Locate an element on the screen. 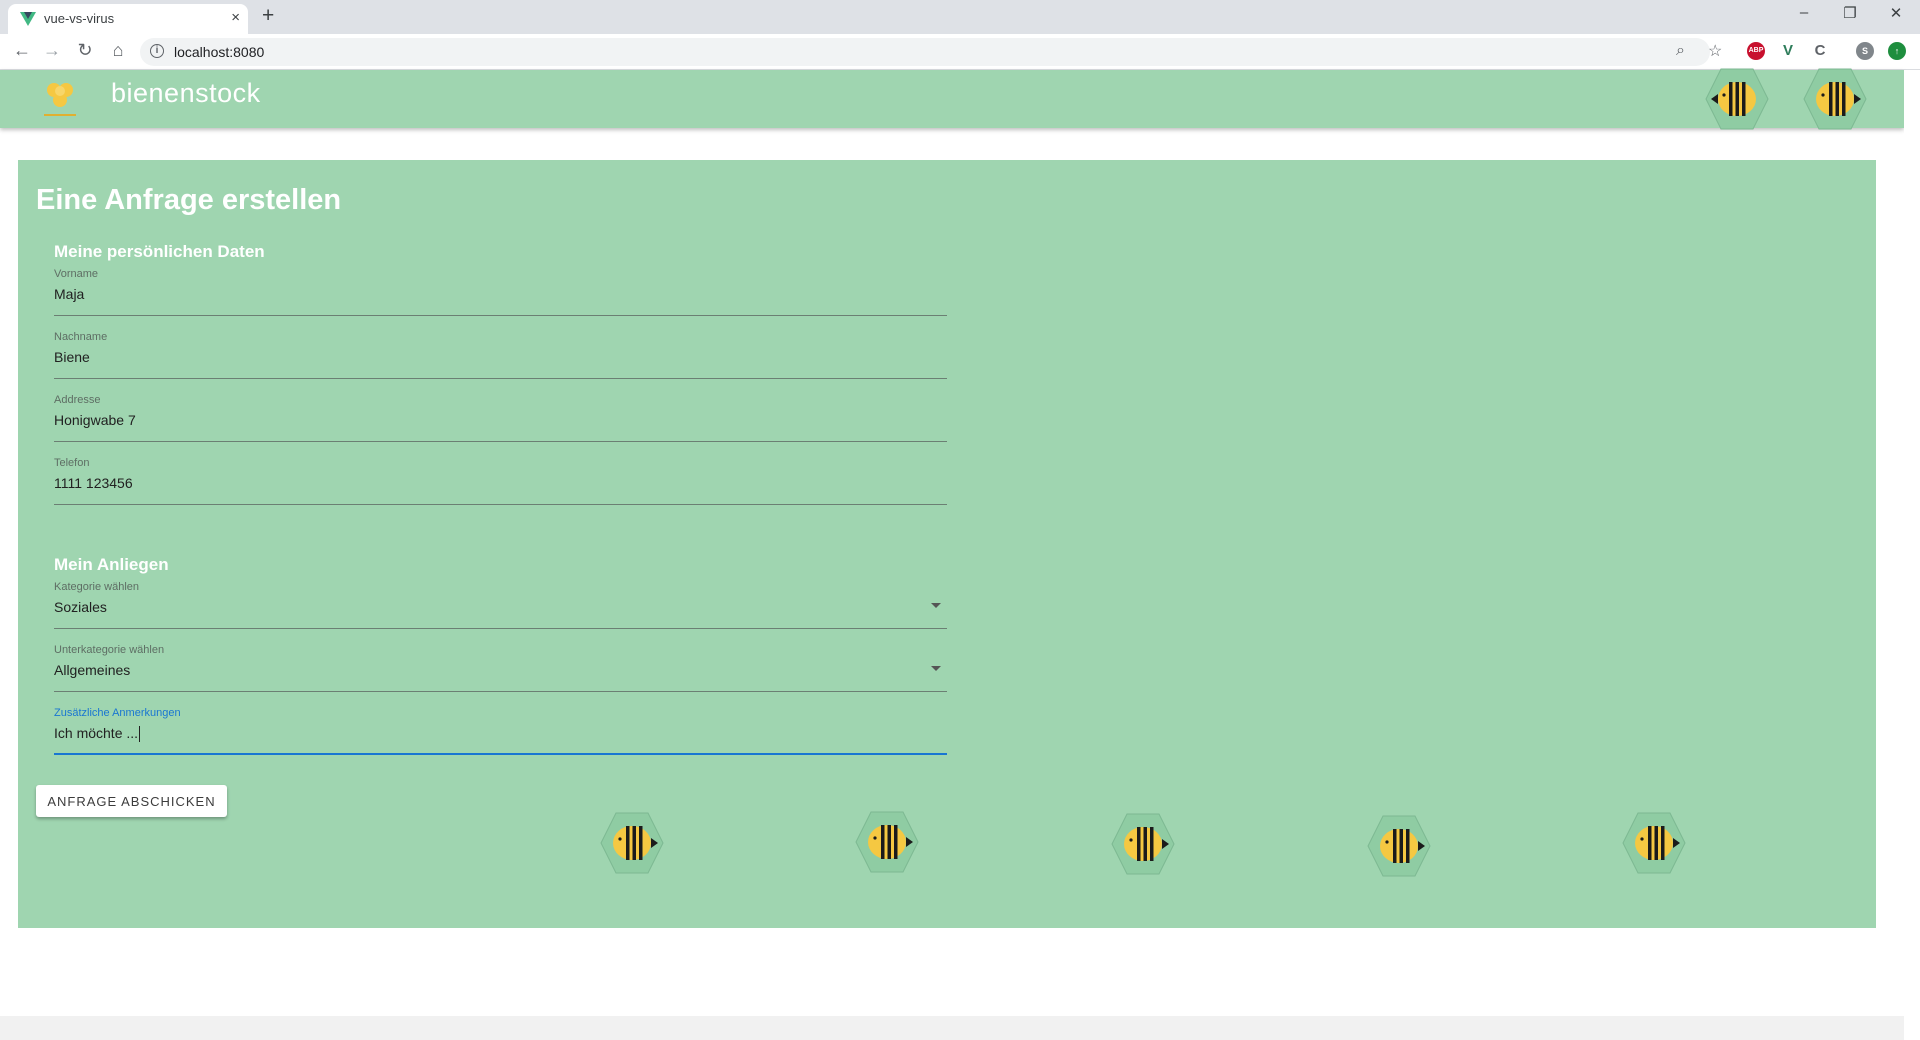  forward-icon: → is located at coordinates (52, 50).